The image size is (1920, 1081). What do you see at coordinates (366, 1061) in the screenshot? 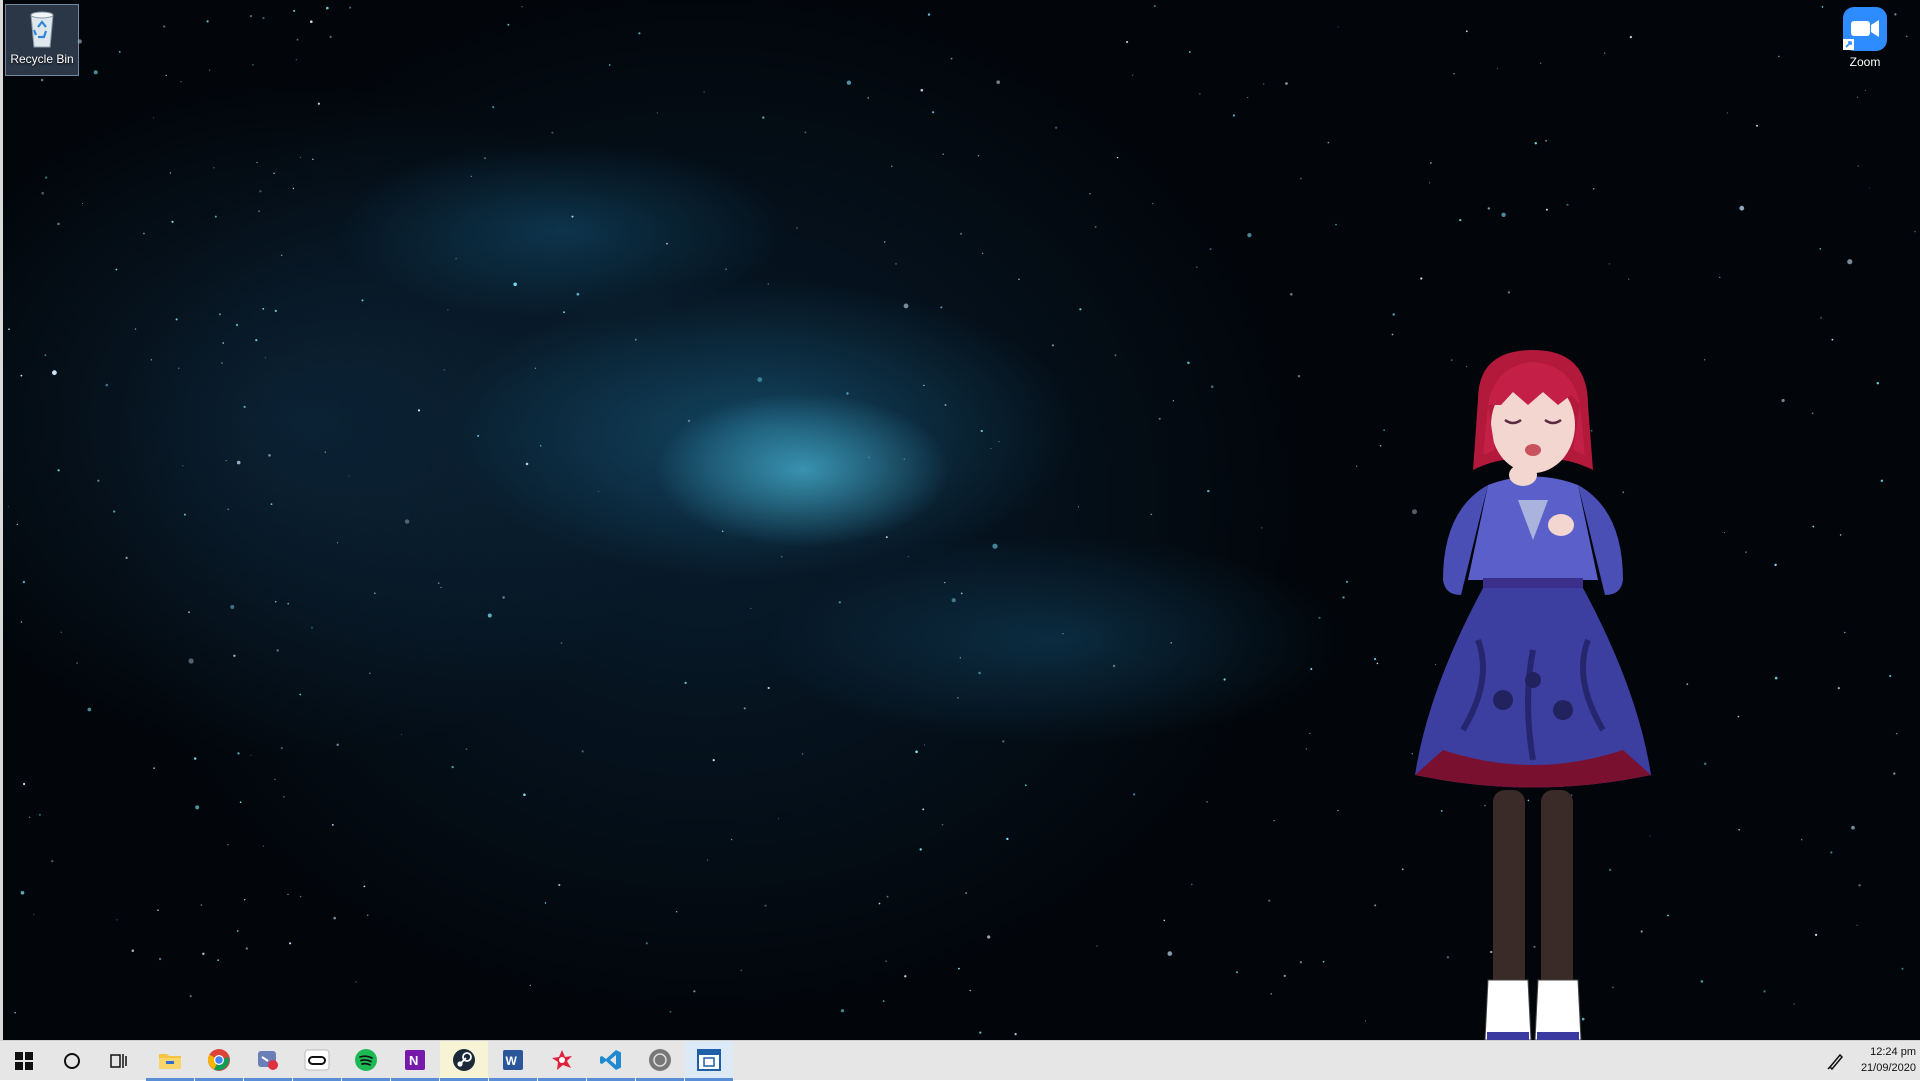
I see `taskbar-spotify` at bounding box center [366, 1061].